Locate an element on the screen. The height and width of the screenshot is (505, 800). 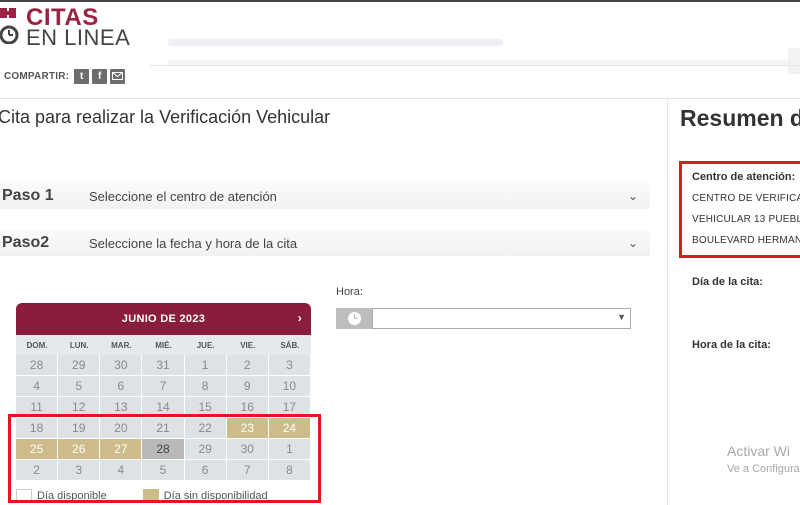
calendar-day: 5 is located at coordinates (79, 386).